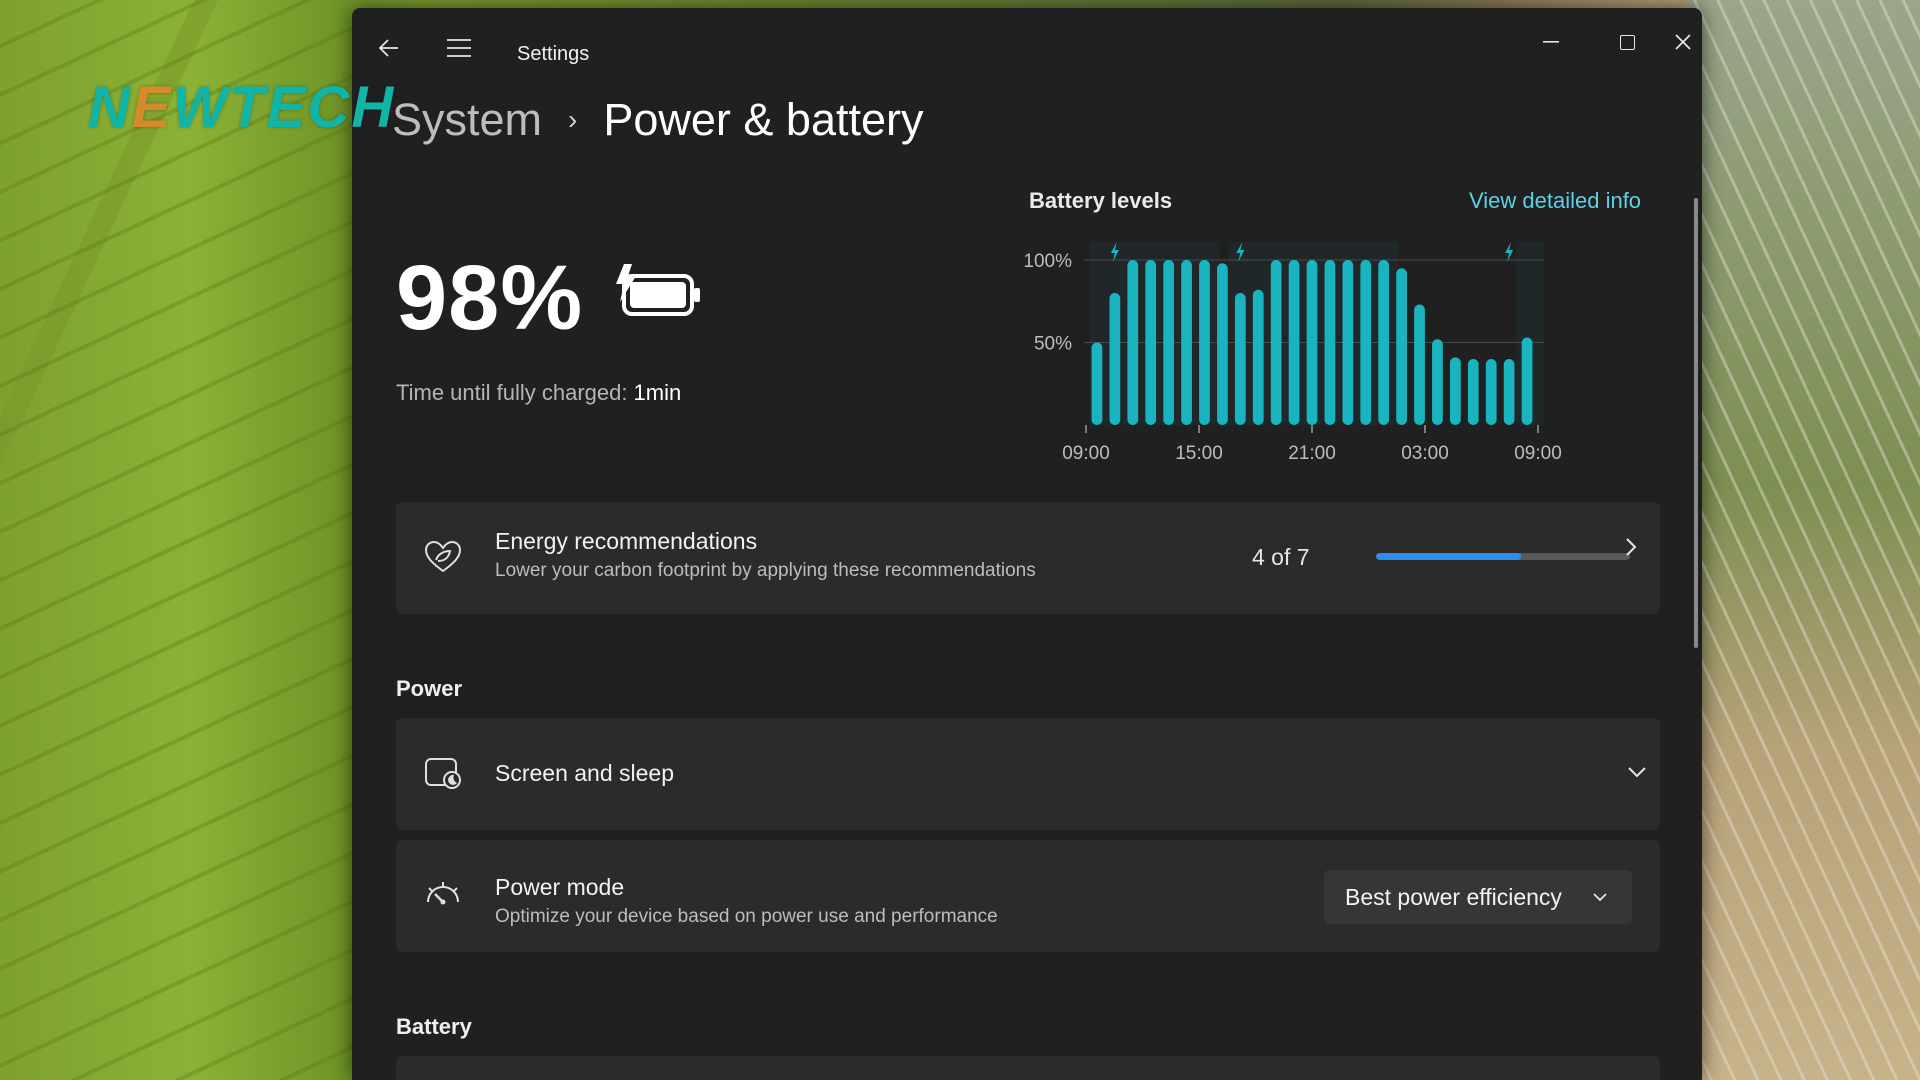 Image resolution: width=1920 pixels, height=1080 pixels. Describe the element at coordinates (467, 120) in the screenshot. I see `breadcrumb-system: System` at that location.